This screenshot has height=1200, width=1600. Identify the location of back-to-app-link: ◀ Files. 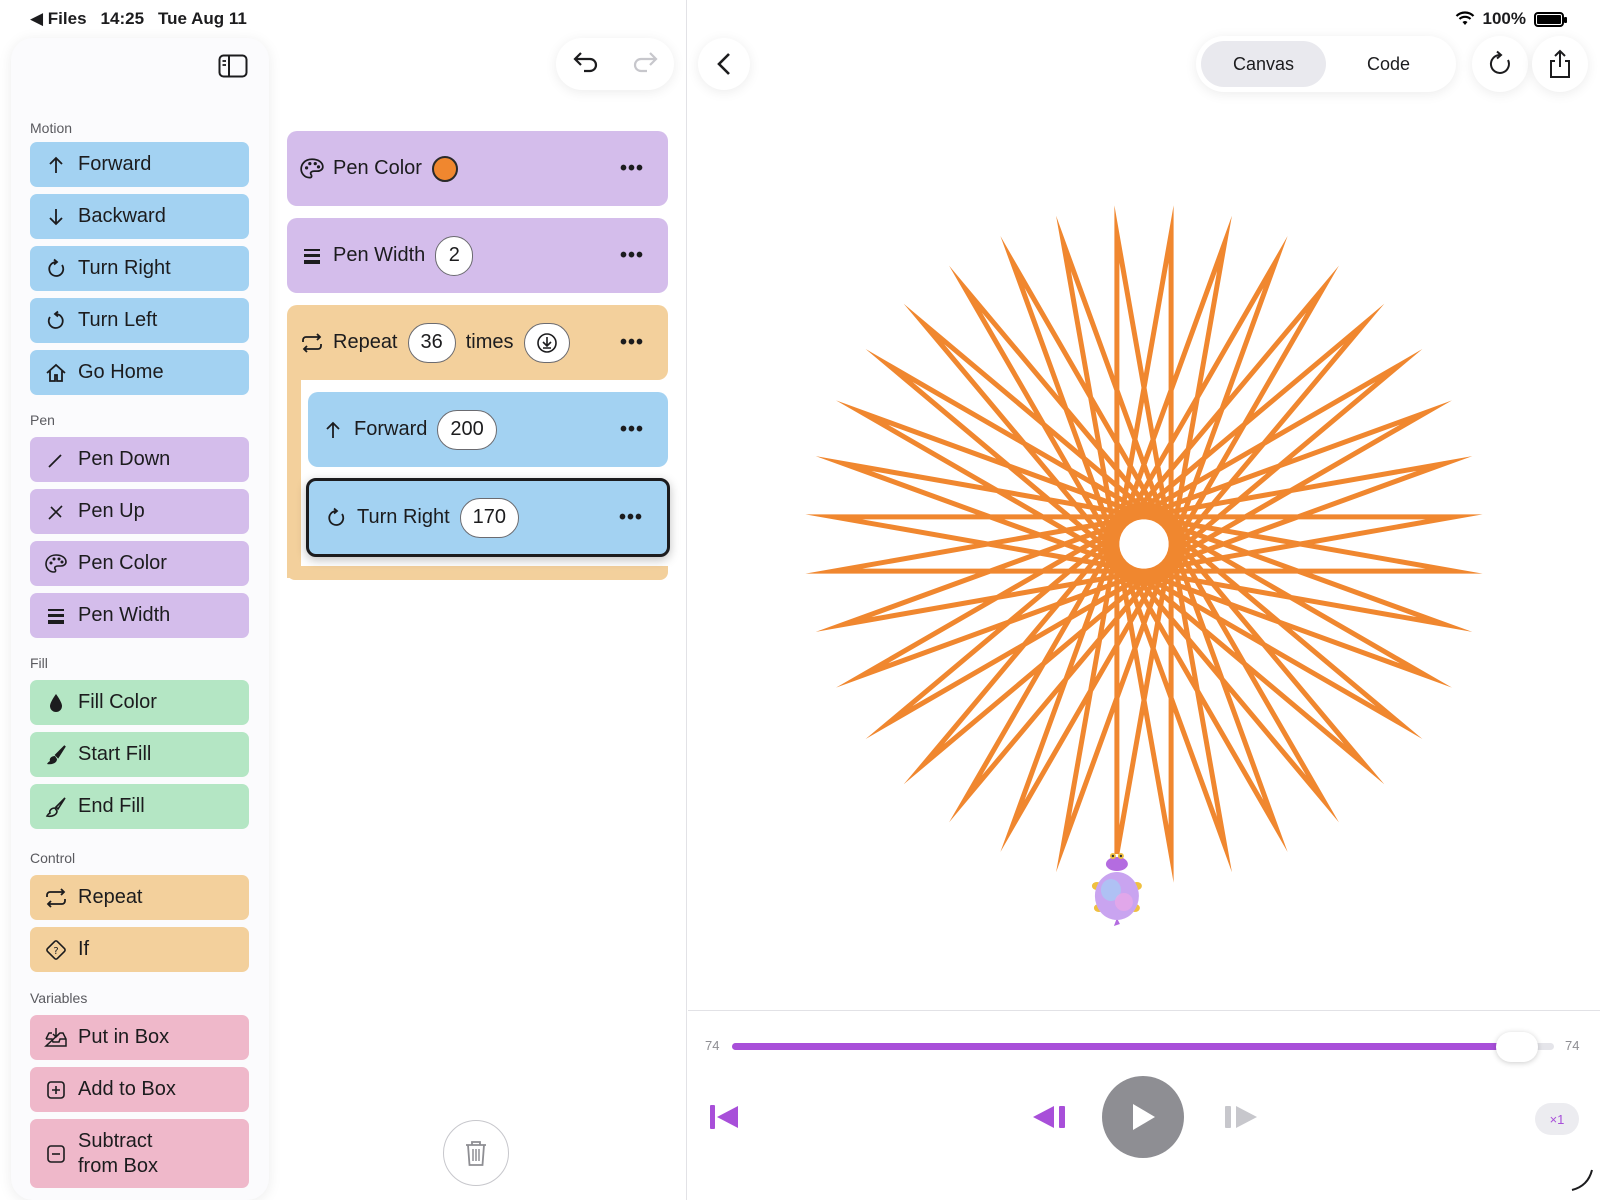
(58, 19).